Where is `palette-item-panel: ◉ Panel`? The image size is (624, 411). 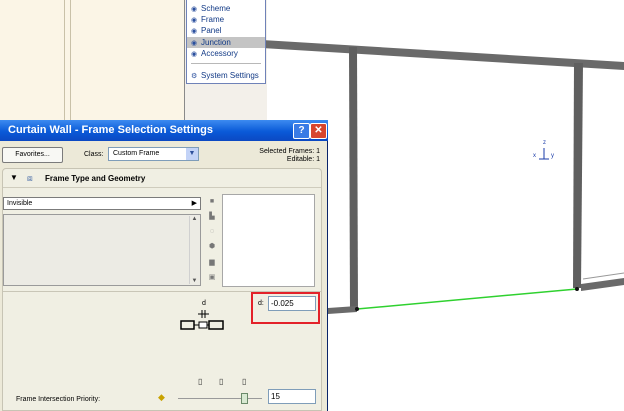 palette-item-panel: ◉ Panel is located at coordinates (206, 30).